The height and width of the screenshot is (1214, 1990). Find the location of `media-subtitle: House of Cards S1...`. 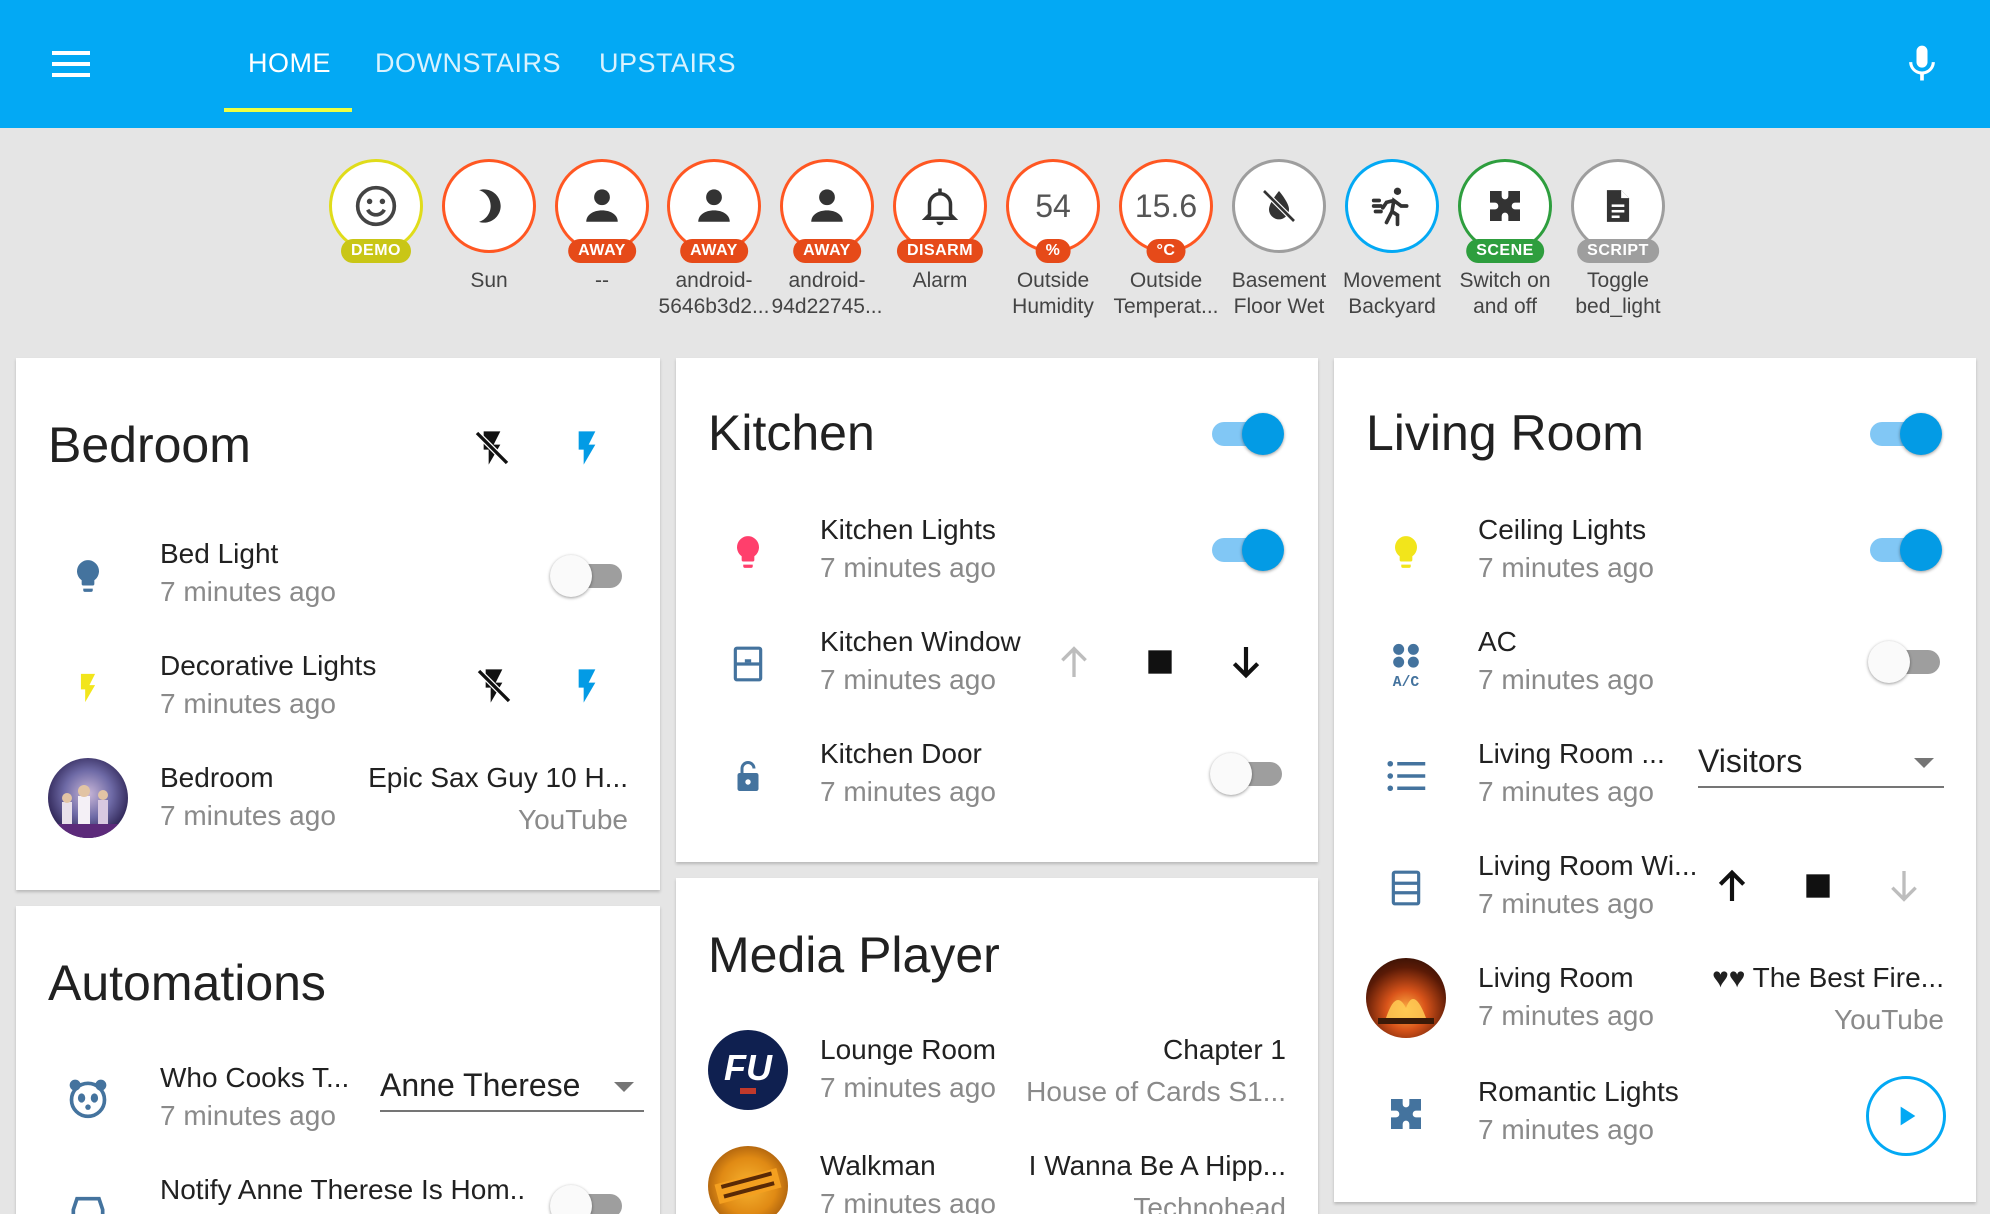

media-subtitle: House of Cards S1... is located at coordinates (1156, 1091).